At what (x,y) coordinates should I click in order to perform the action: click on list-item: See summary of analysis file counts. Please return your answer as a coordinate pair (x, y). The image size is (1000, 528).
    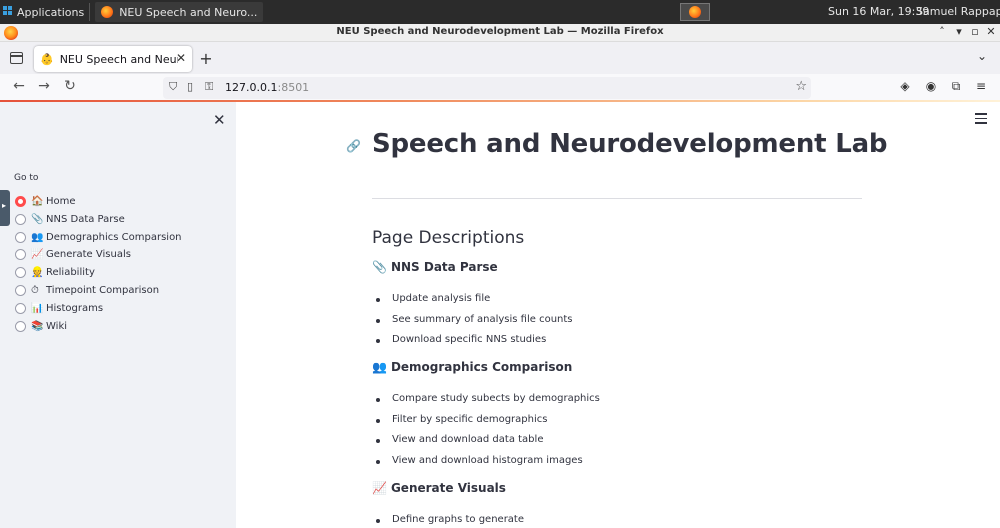
    Looking at the image, I should click on (474, 319).